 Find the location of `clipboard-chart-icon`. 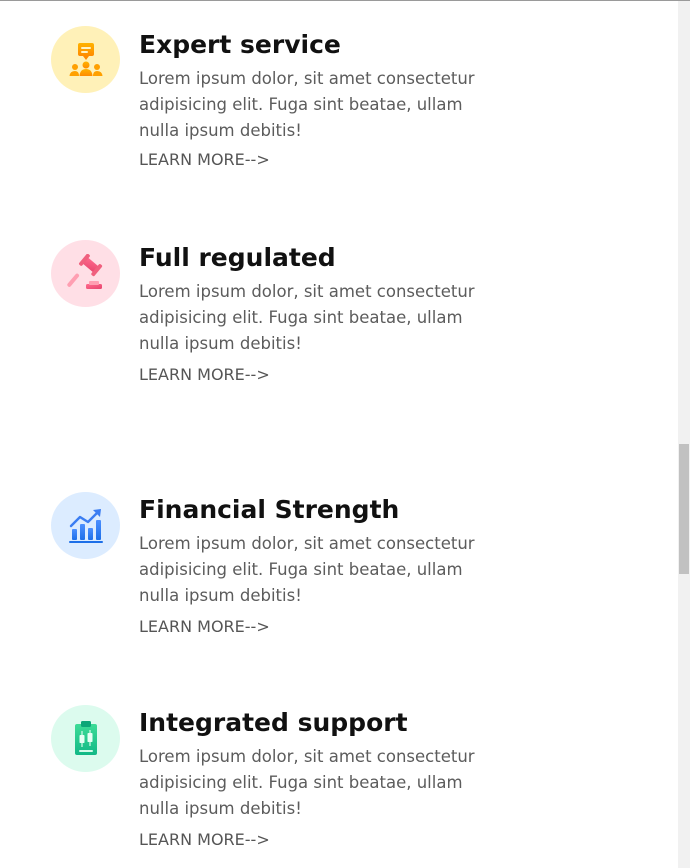

clipboard-chart-icon is located at coordinates (85, 738).